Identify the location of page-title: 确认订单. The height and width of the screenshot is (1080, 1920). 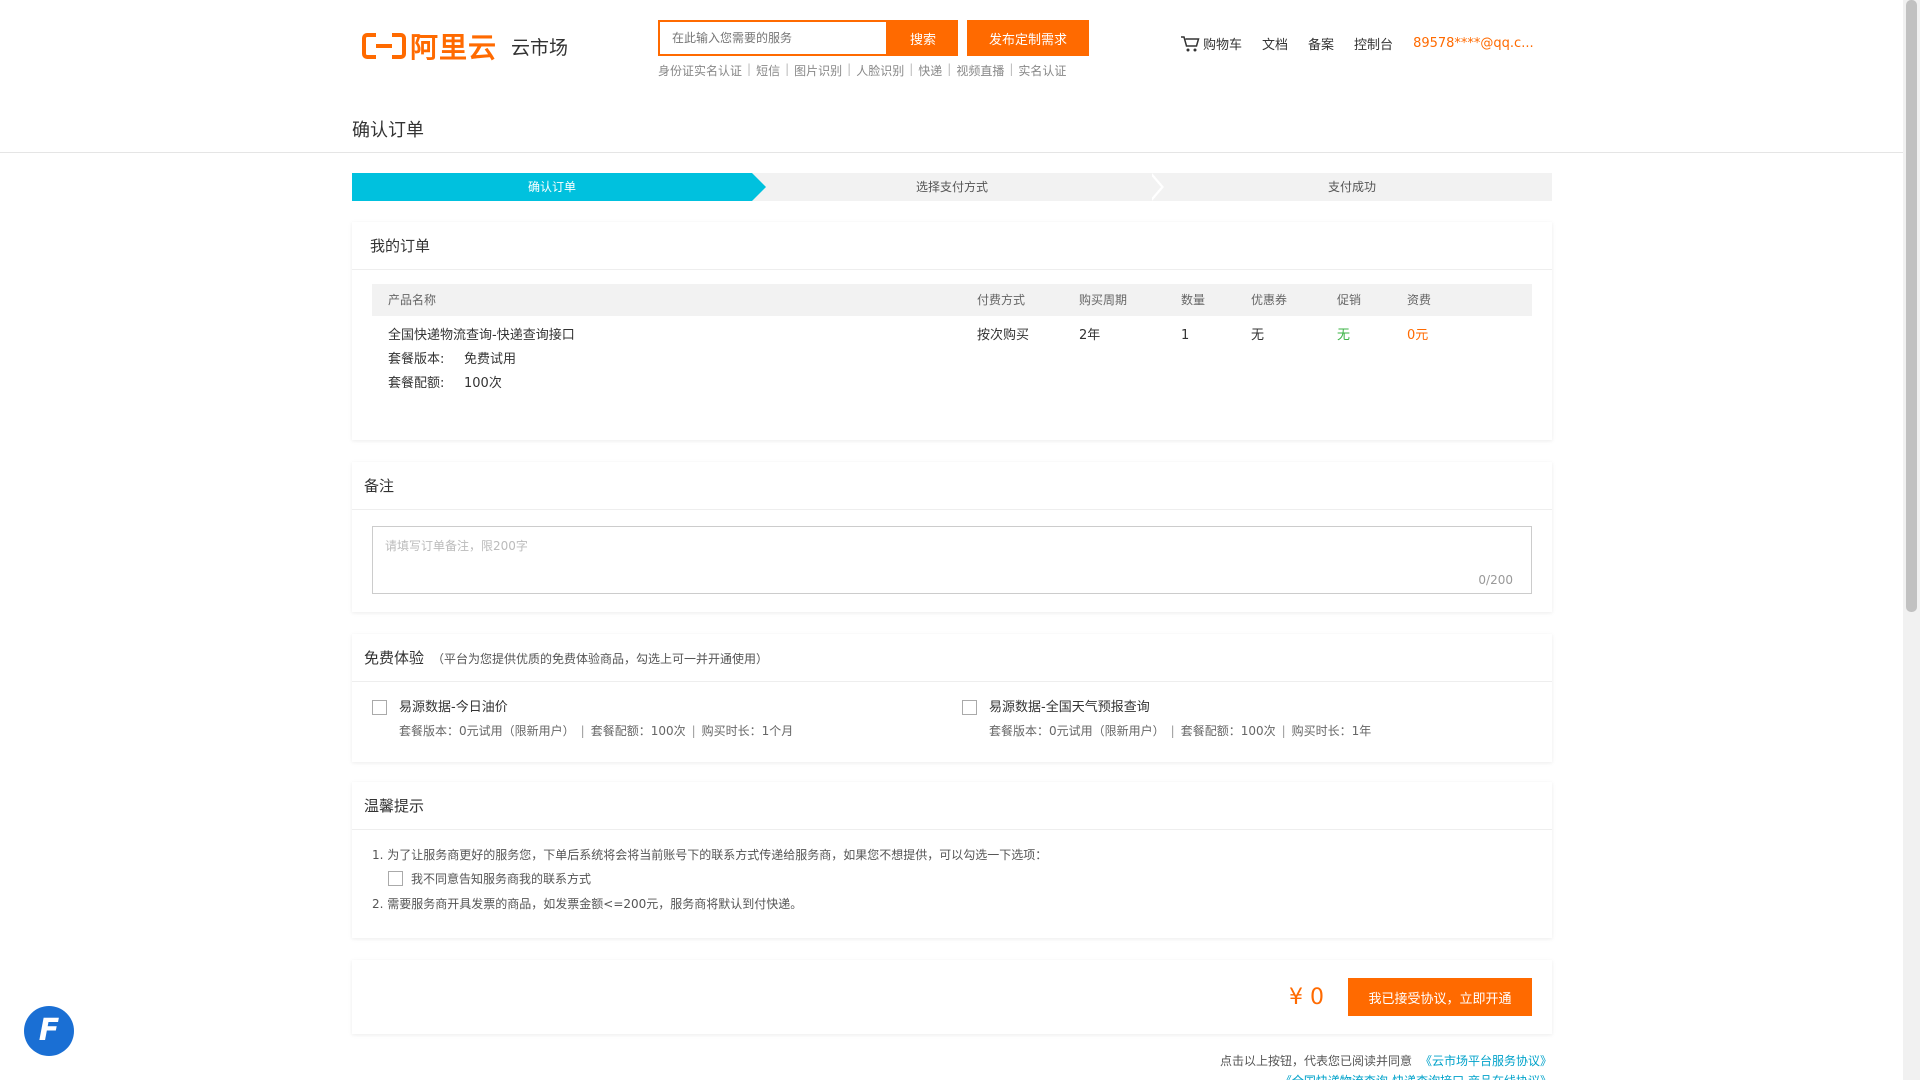
(388, 130).